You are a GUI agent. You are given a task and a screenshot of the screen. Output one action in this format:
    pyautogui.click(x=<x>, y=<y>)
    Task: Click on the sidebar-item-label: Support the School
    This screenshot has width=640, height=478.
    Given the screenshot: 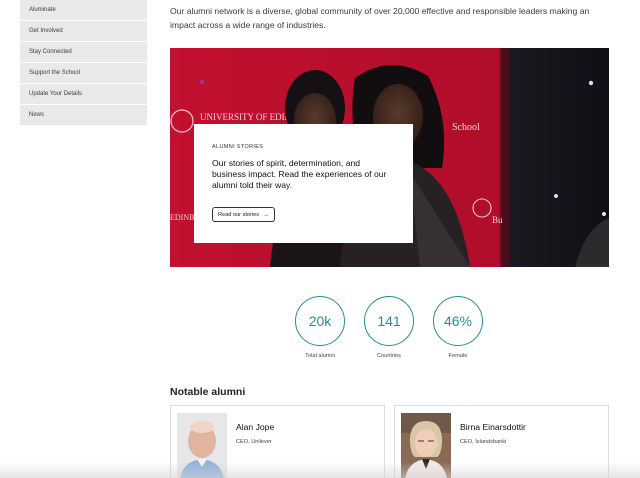 What is the action you would take?
    pyautogui.click(x=55, y=73)
    